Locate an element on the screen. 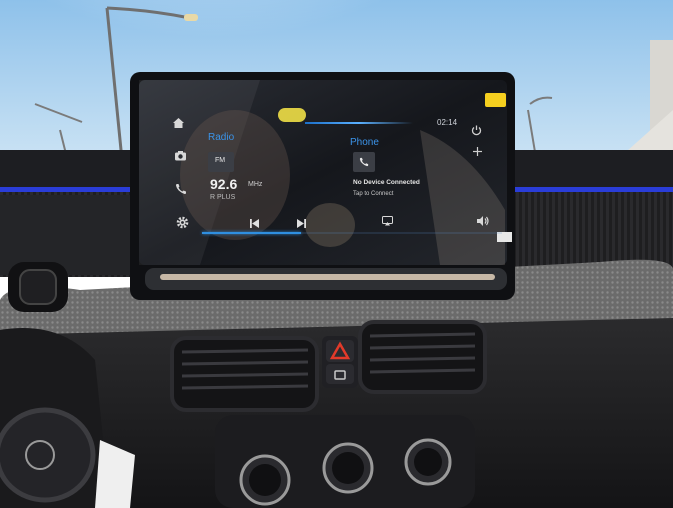  plus-icon is located at coordinates (477, 150).